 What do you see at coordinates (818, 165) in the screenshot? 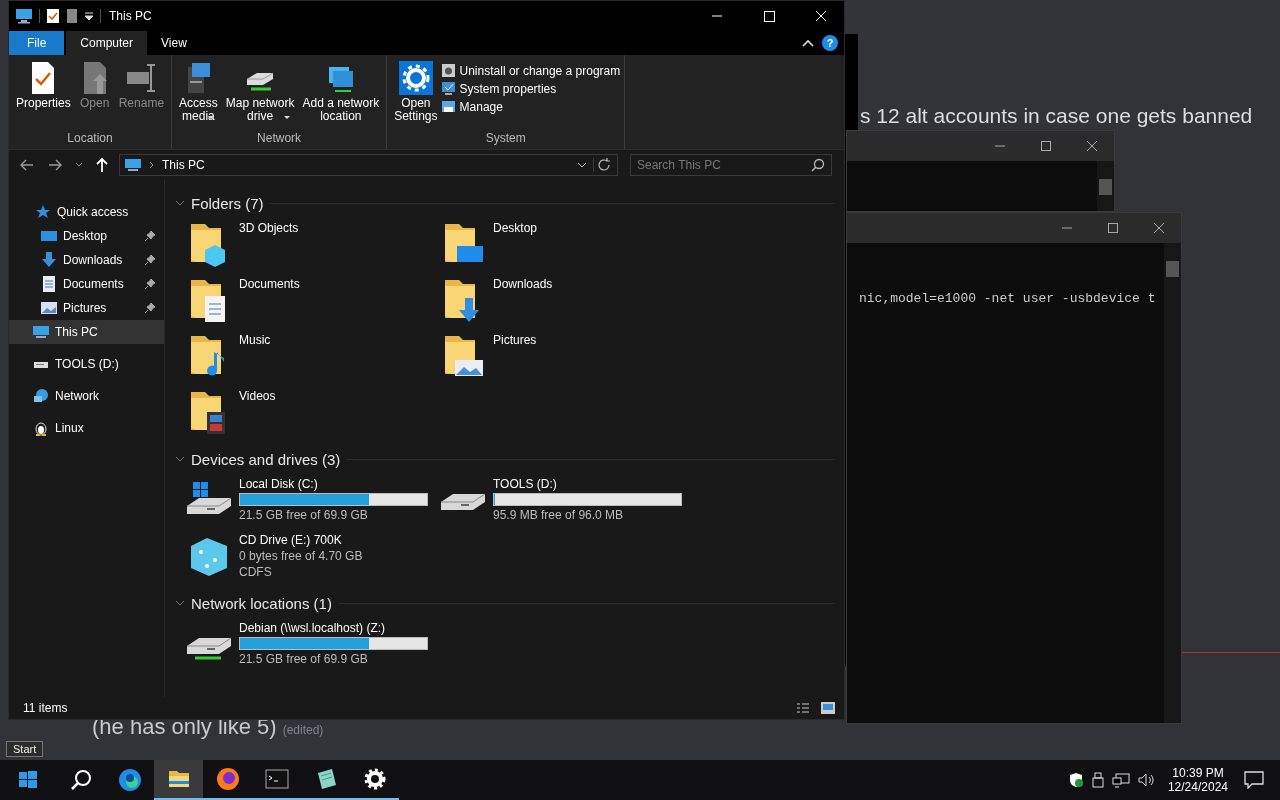
I see `search-icon` at bounding box center [818, 165].